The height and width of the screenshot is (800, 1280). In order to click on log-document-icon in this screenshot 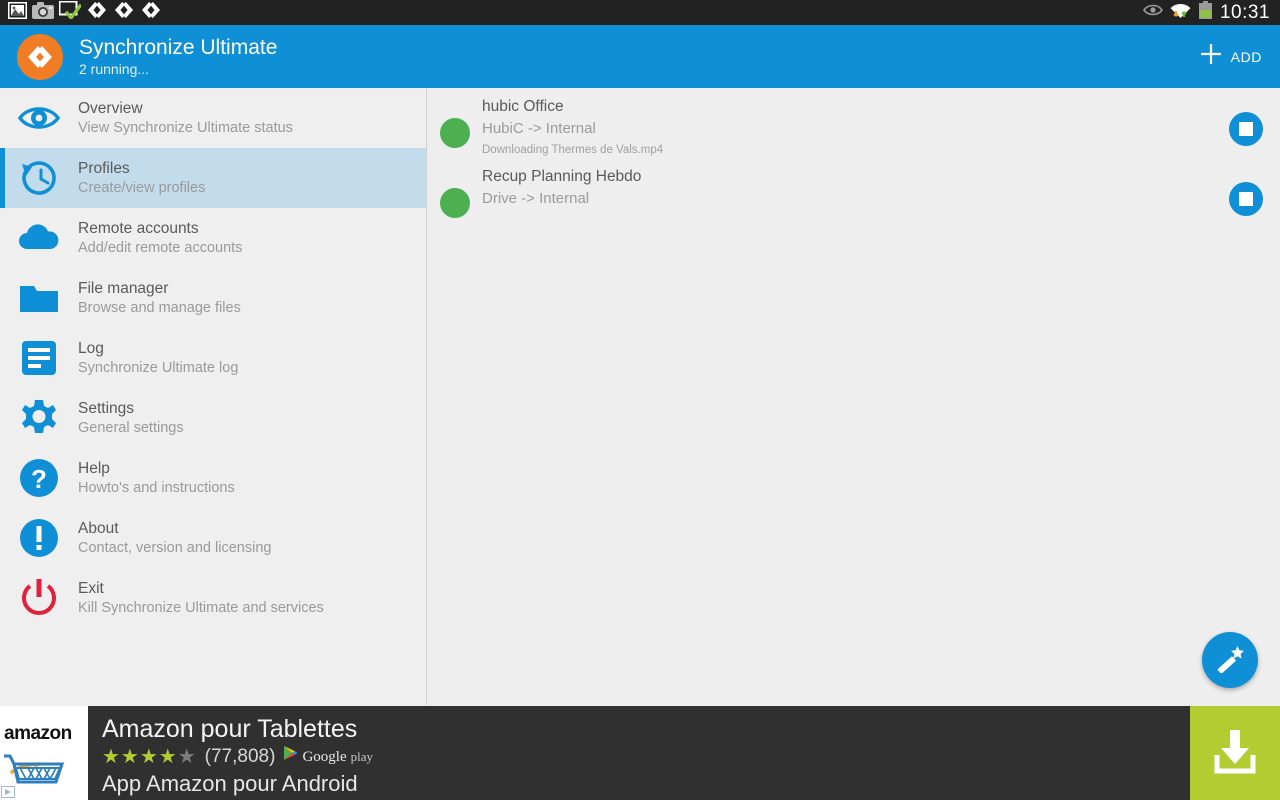, I will do `click(39, 358)`.